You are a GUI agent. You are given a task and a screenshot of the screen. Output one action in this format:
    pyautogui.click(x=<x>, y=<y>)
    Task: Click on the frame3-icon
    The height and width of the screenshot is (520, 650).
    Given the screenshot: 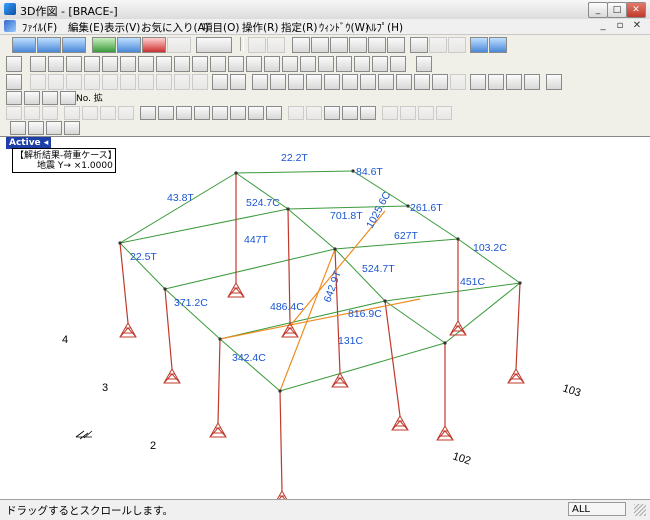 What is the action you would take?
    pyautogui.click(x=308, y=64)
    